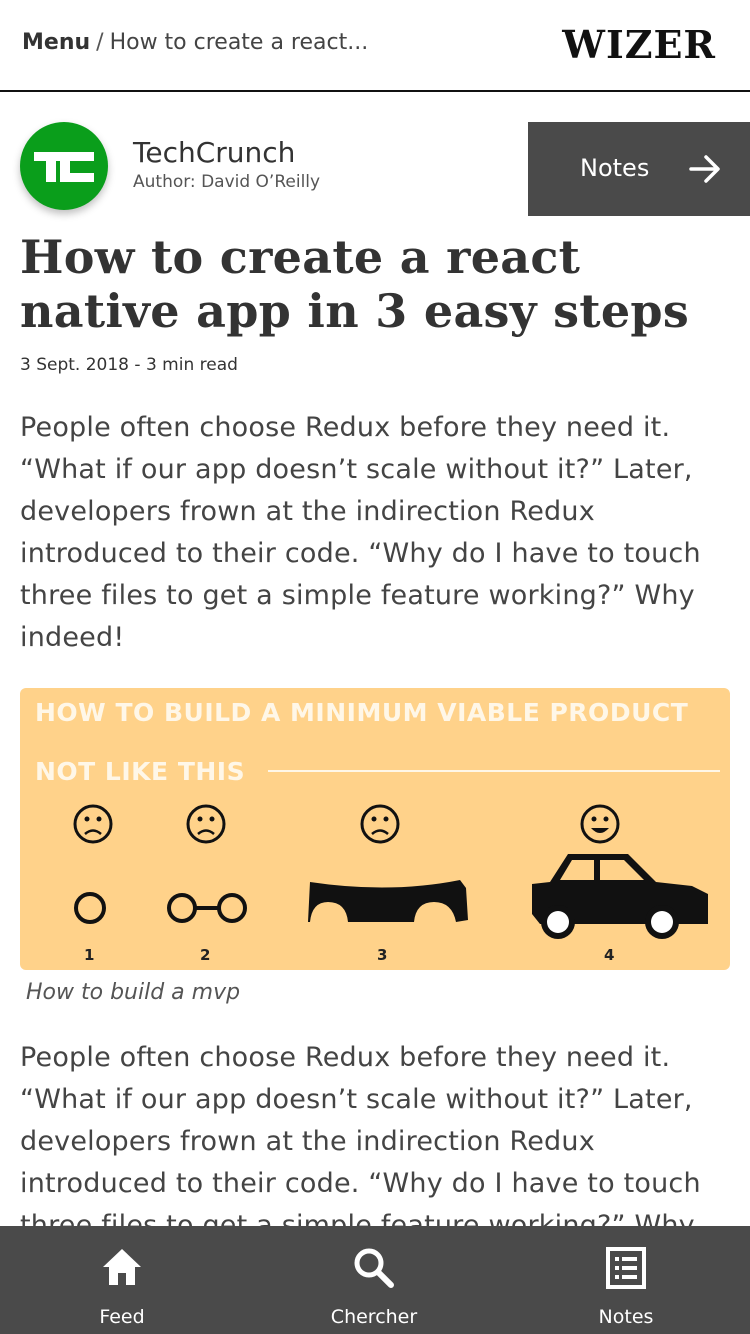 Image resolution: width=750 pixels, height=1334 pixels. What do you see at coordinates (615, 168) in the screenshot?
I see `notes-button-label: Notes` at bounding box center [615, 168].